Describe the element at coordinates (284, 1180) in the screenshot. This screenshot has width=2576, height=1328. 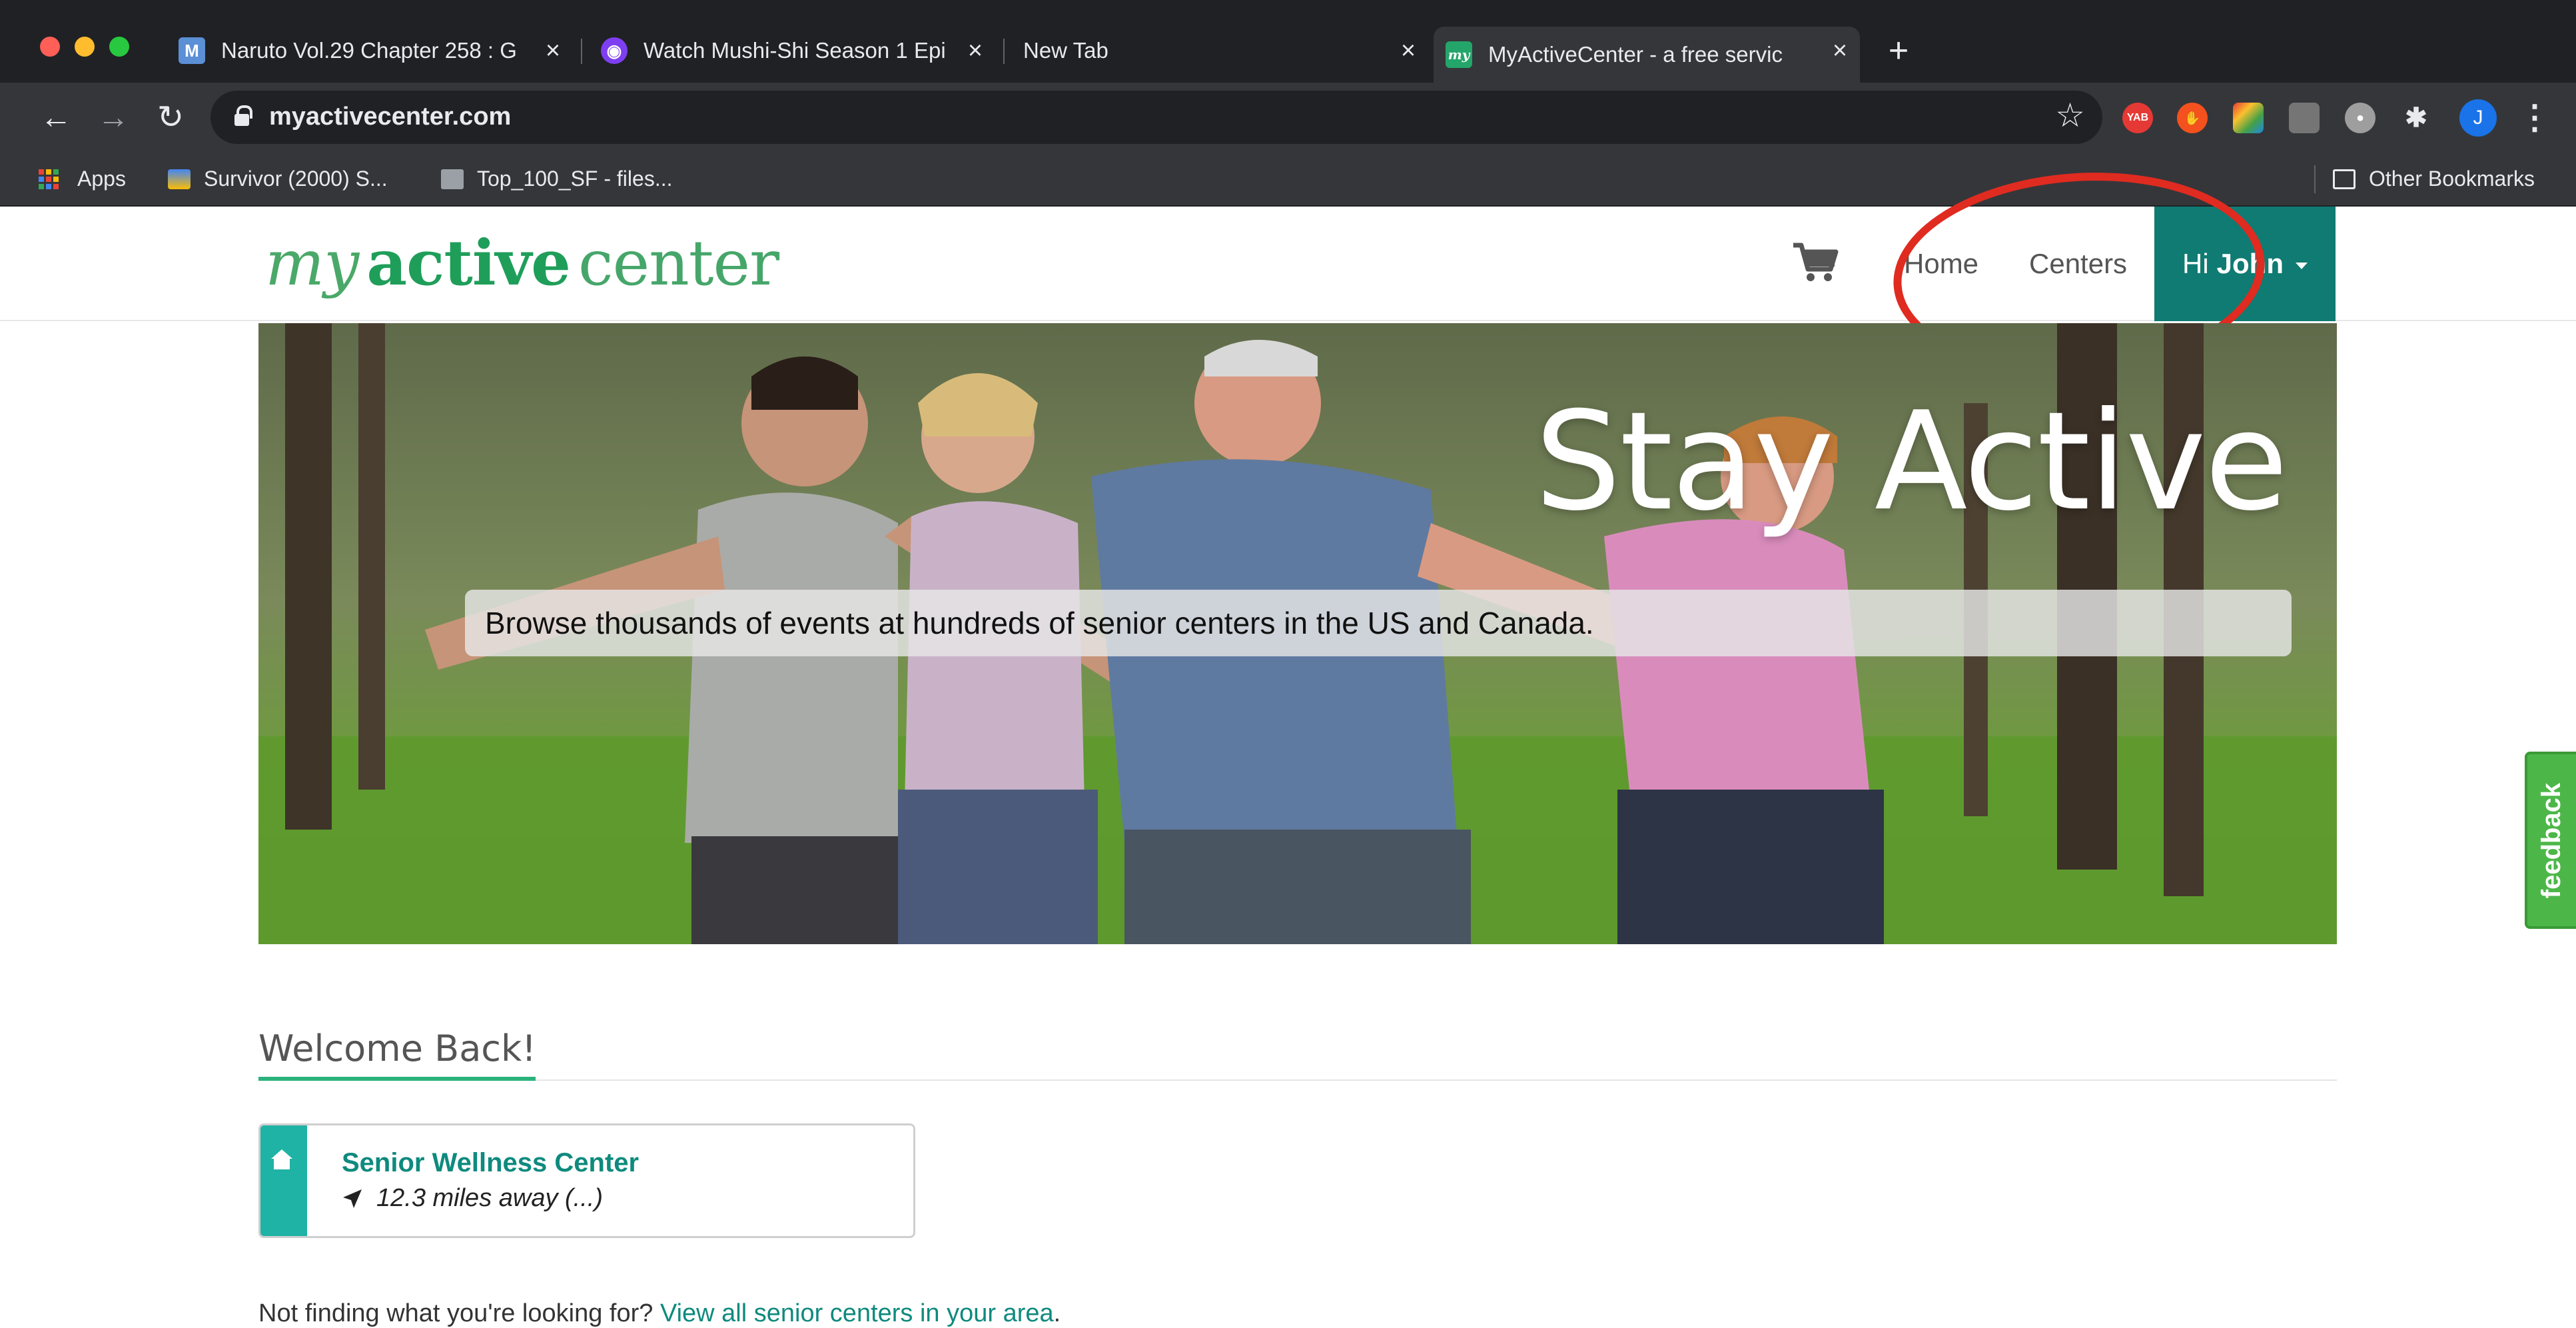
I see `card-accent-strip` at that location.